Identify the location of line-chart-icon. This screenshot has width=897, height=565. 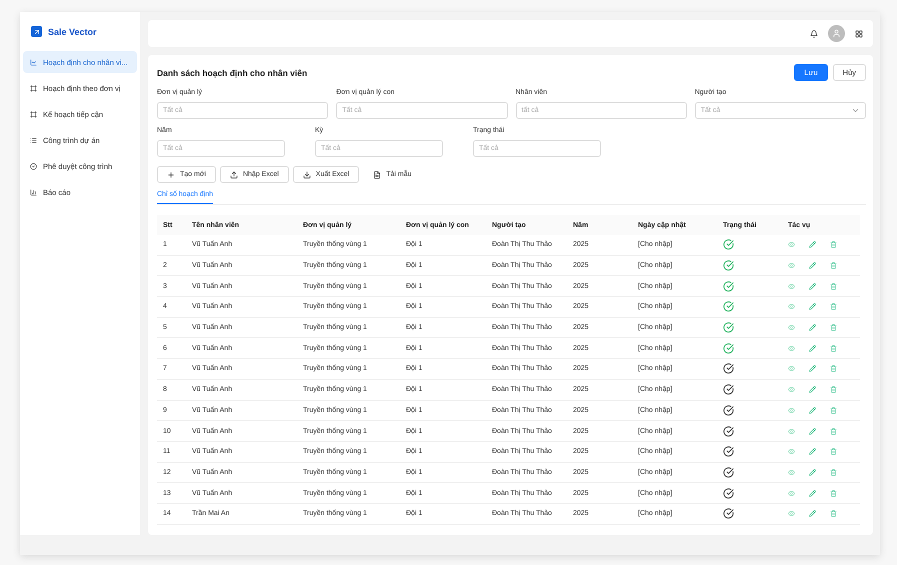
(33, 62).